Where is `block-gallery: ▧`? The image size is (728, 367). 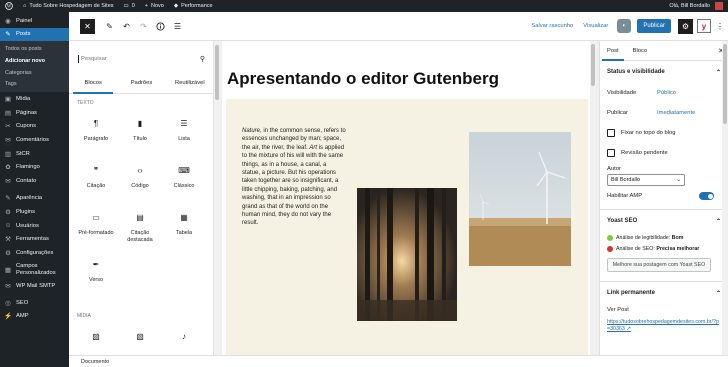
block-gallery: ▧ is located at coordinates (140, 339).